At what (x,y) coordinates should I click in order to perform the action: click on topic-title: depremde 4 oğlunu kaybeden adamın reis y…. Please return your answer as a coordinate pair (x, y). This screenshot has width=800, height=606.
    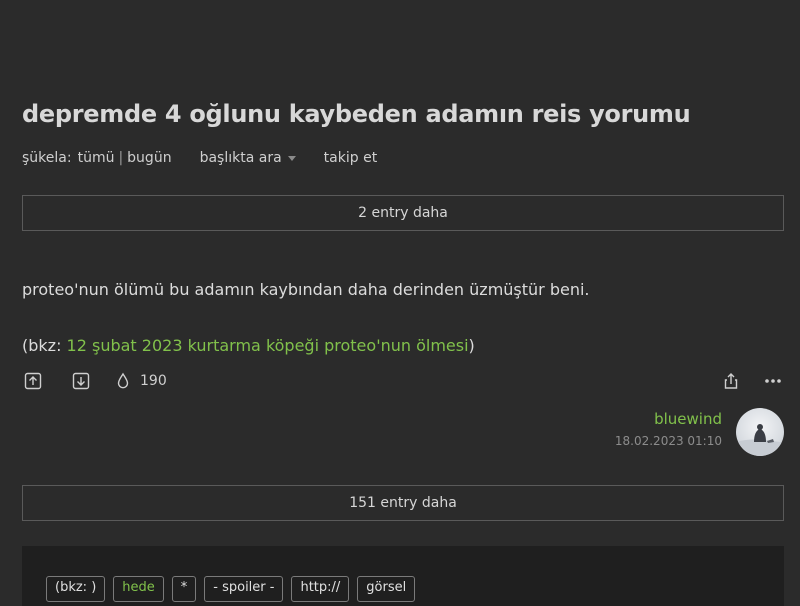
    Looking at the image, I should click on (356, 114).